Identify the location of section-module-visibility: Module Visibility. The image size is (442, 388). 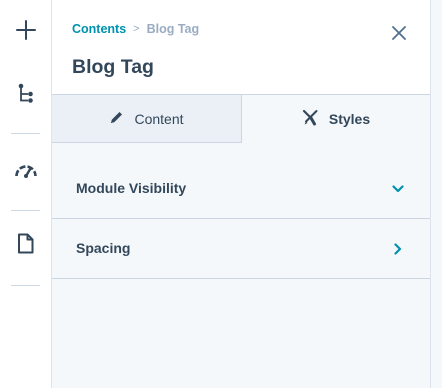
(241, 189).